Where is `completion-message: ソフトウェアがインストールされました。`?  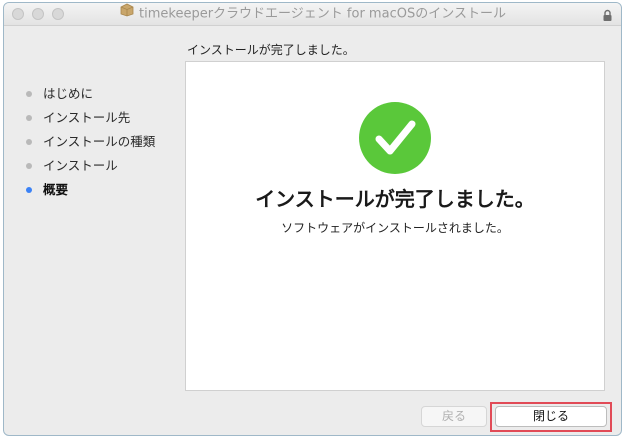 completion-message: ソフトウェアがインストールされました。 is located at coordinates (395, 228).